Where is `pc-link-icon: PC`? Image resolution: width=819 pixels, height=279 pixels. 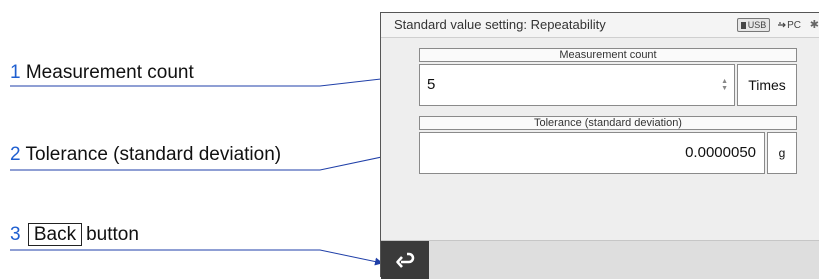
pc-link-icon: PC is located at coordinates (791, 25).